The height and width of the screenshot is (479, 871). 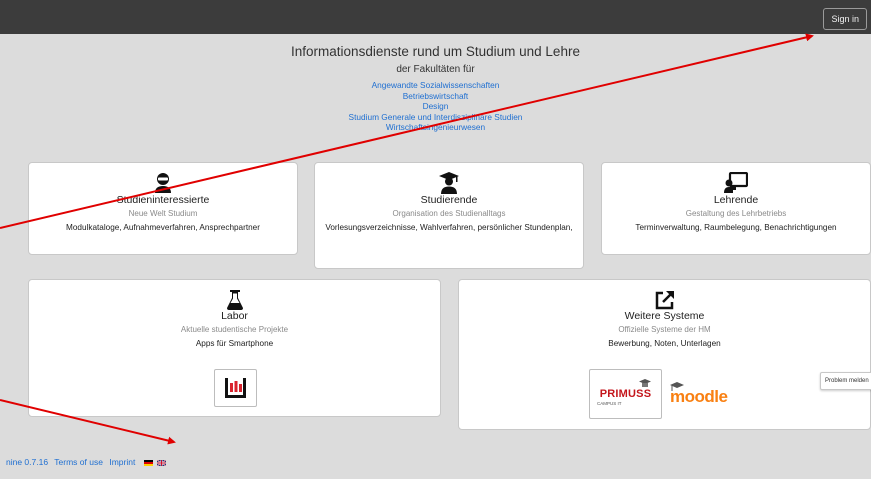 I want to click on card-title: Studieninteressierte, so click(x=163, y=200).